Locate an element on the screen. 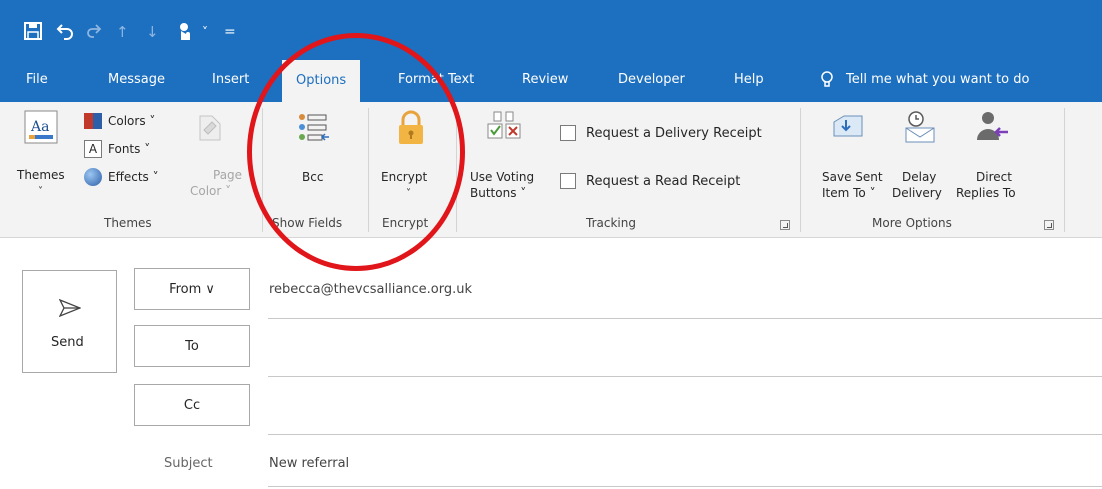 The height and width of the screenshot is (489, 1102). delivery-receipt-checkbox: Request a Delivery Receipt is located at coordinates (675, 134).